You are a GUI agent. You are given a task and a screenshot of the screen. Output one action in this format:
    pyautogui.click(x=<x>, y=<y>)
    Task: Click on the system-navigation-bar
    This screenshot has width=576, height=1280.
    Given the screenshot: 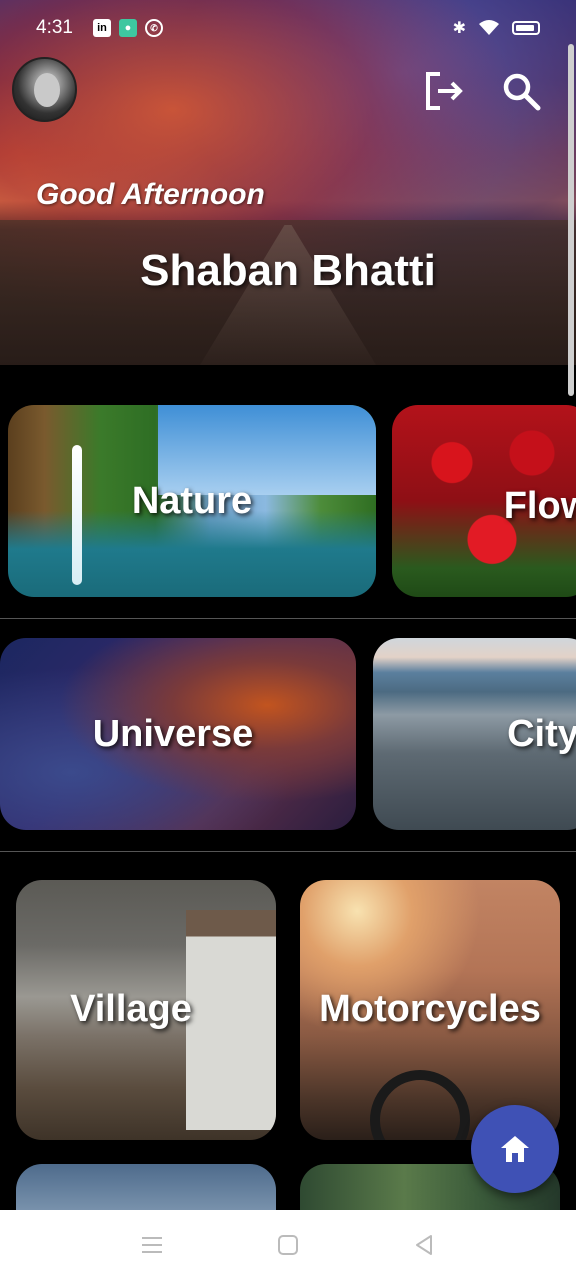 What is the action you would take?
    pyautogui.click(x=288, y=1245)
    